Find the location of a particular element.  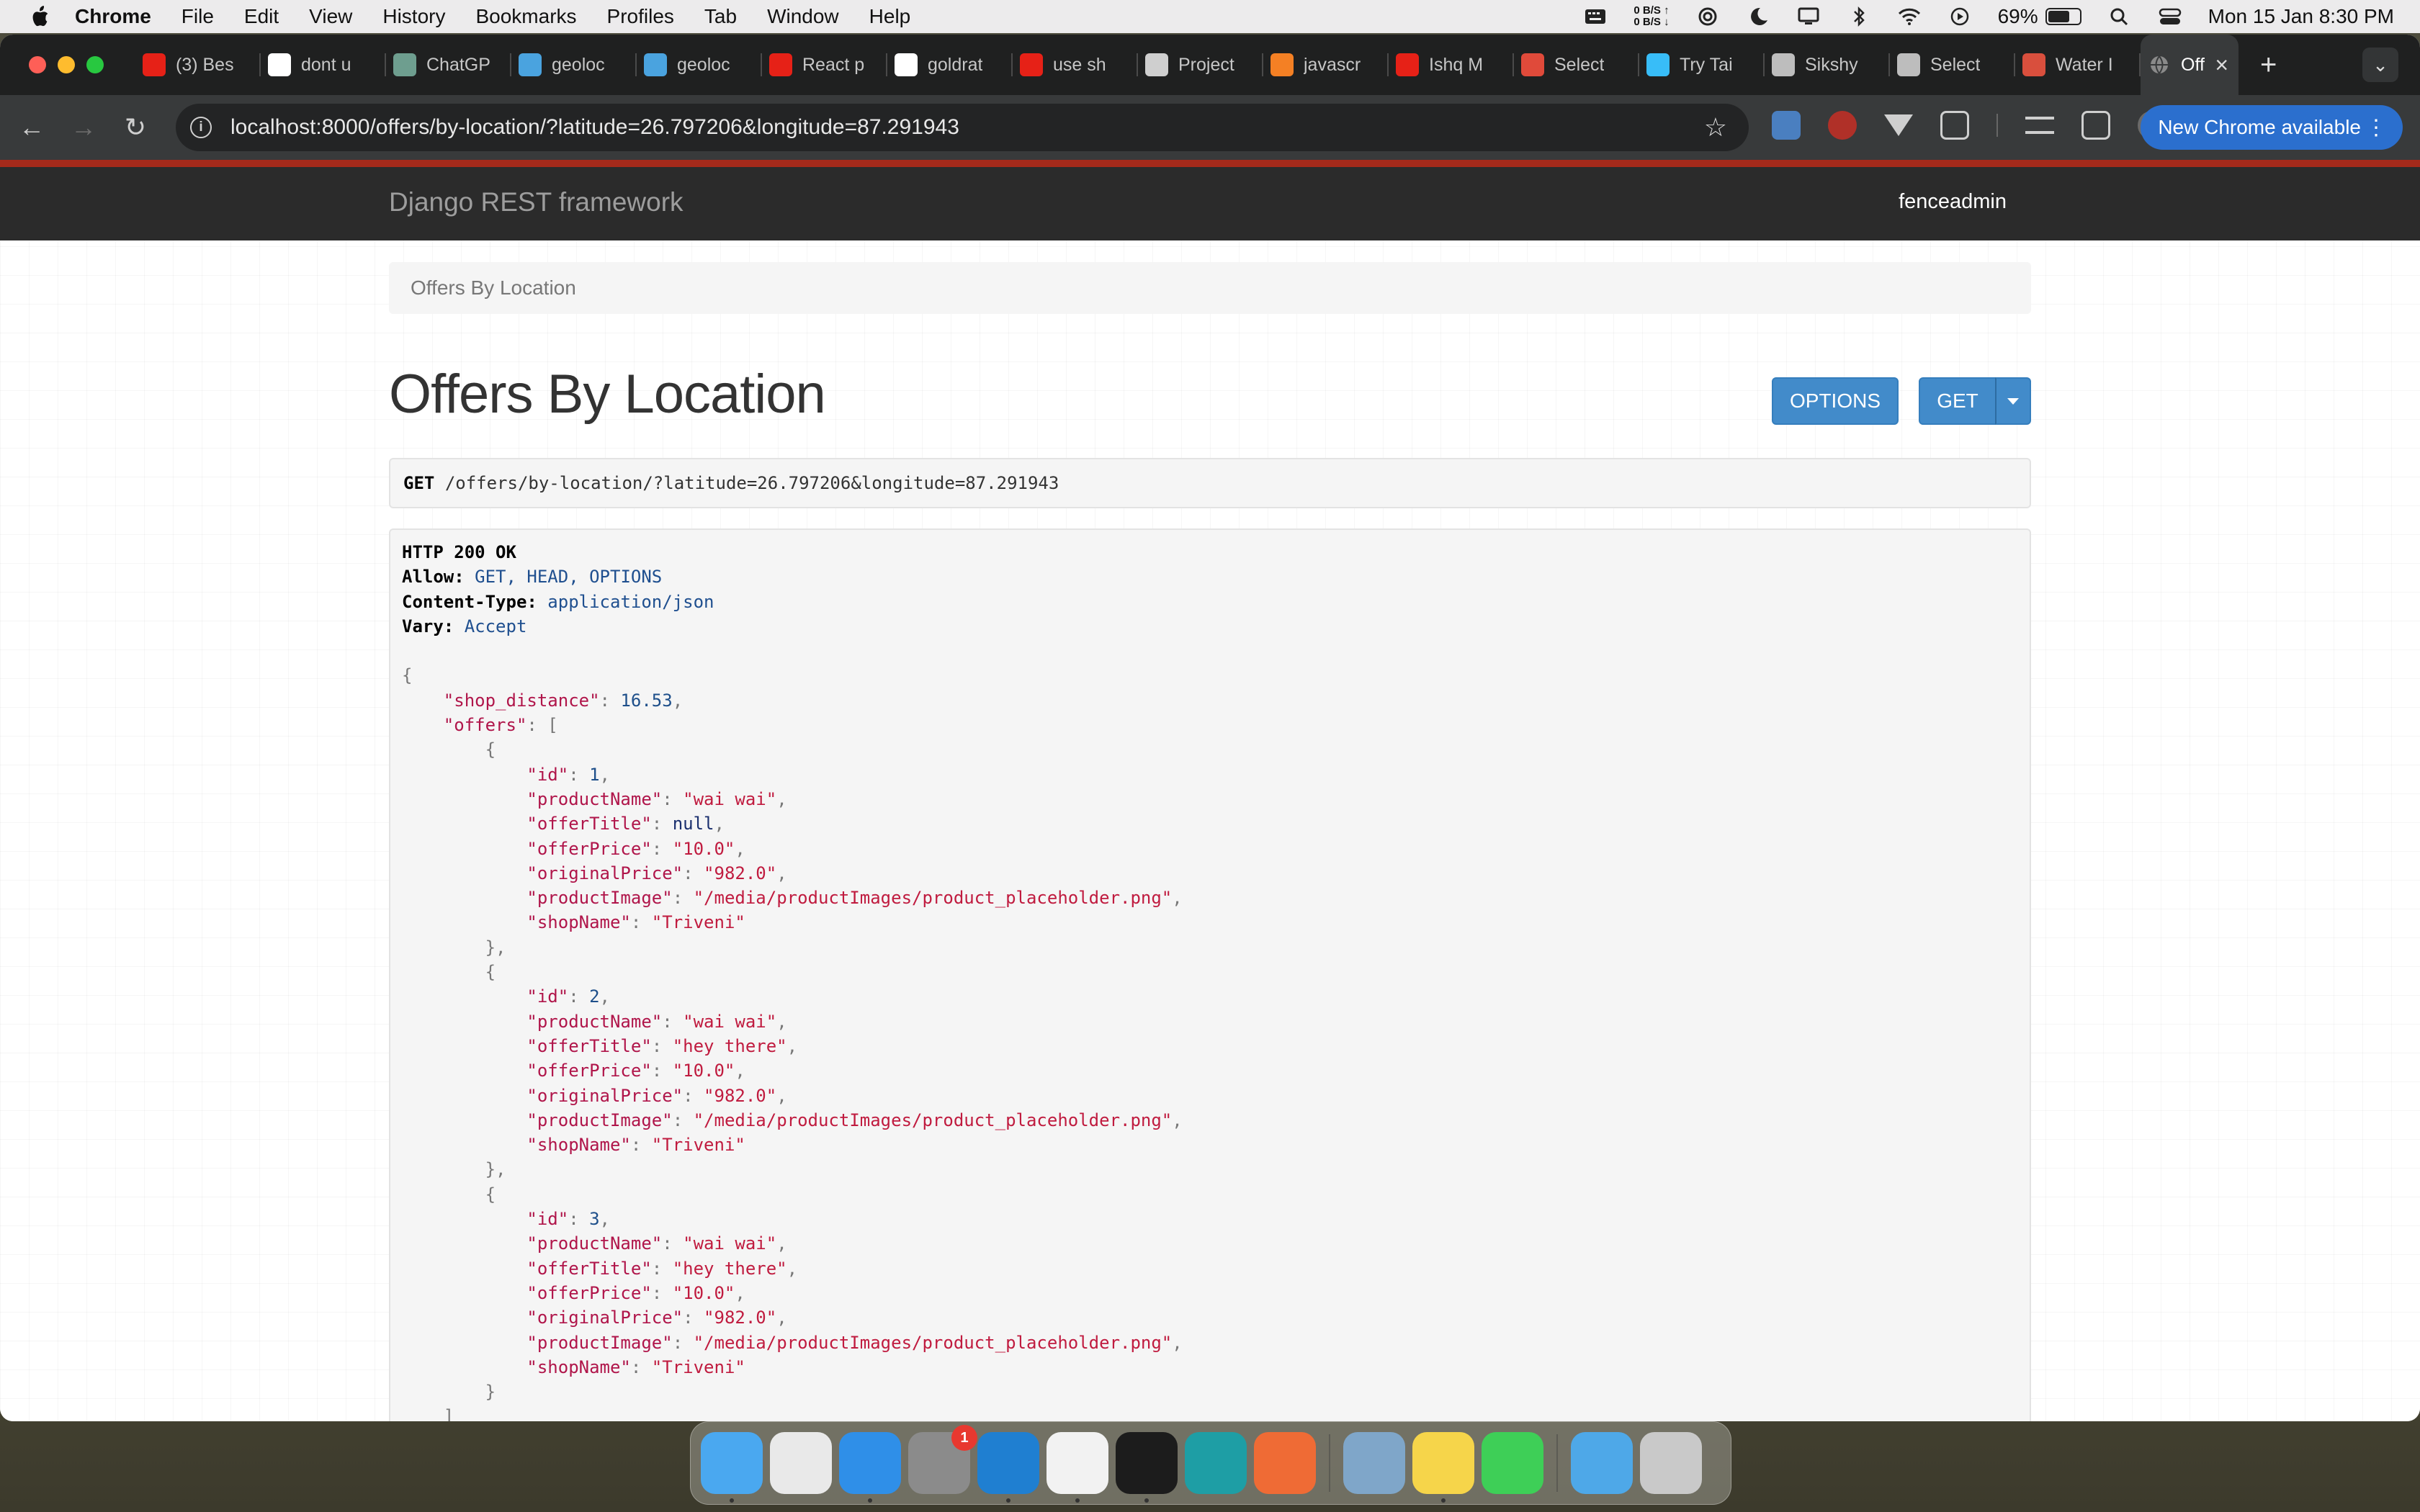

tab-search-chevron-icon: ⌄ is located at coordinates (2380, 65).